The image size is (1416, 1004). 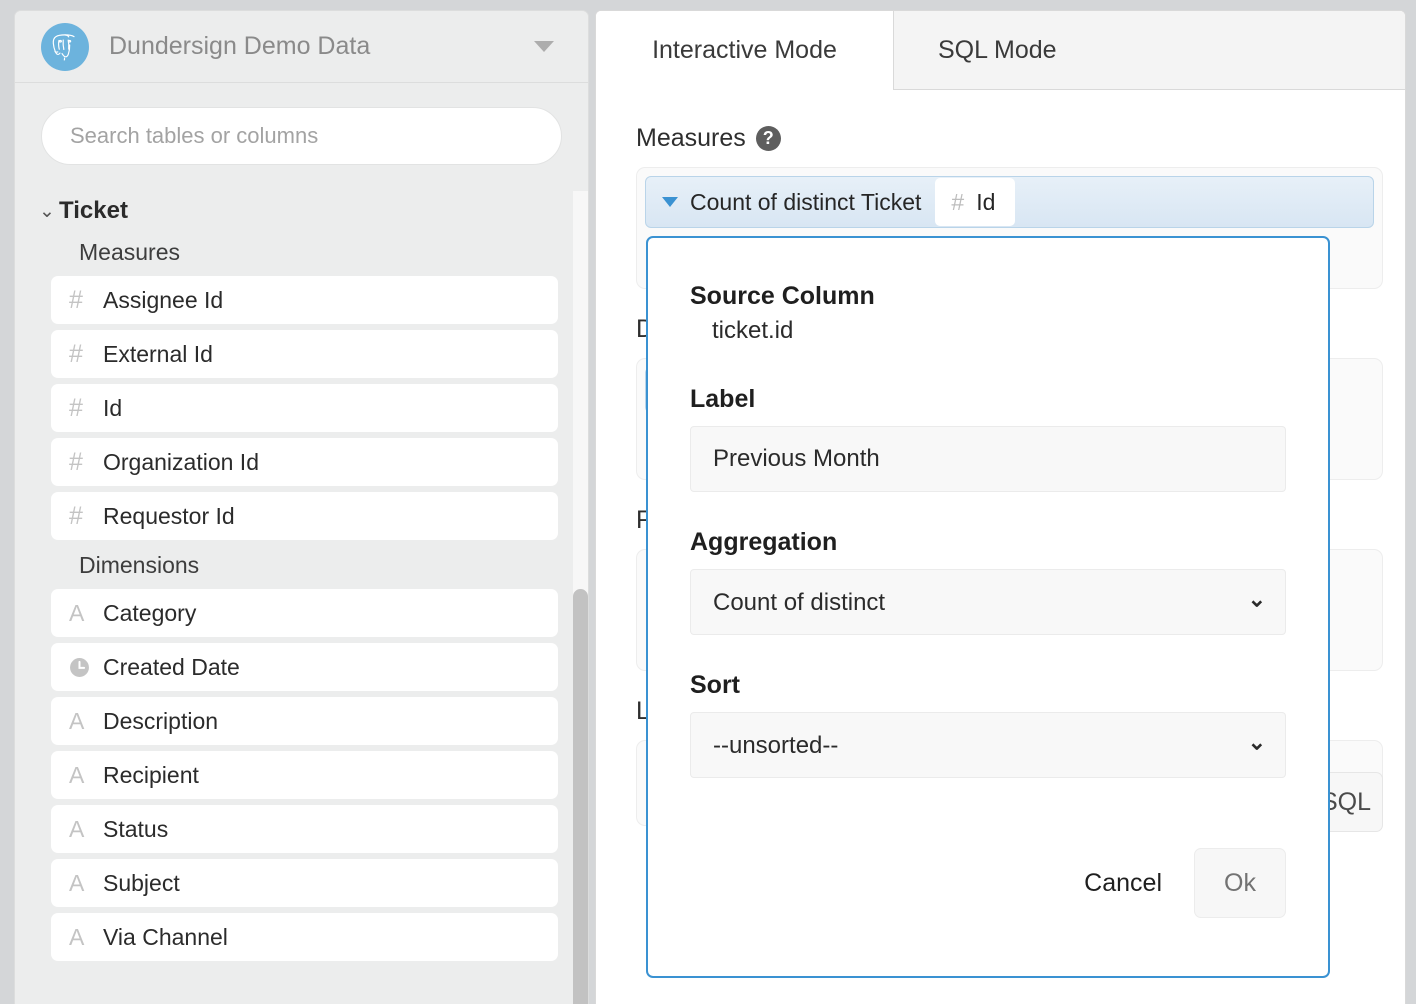 I want to click on field-via-channel: A Via Channel, so click(x=304, y=937).